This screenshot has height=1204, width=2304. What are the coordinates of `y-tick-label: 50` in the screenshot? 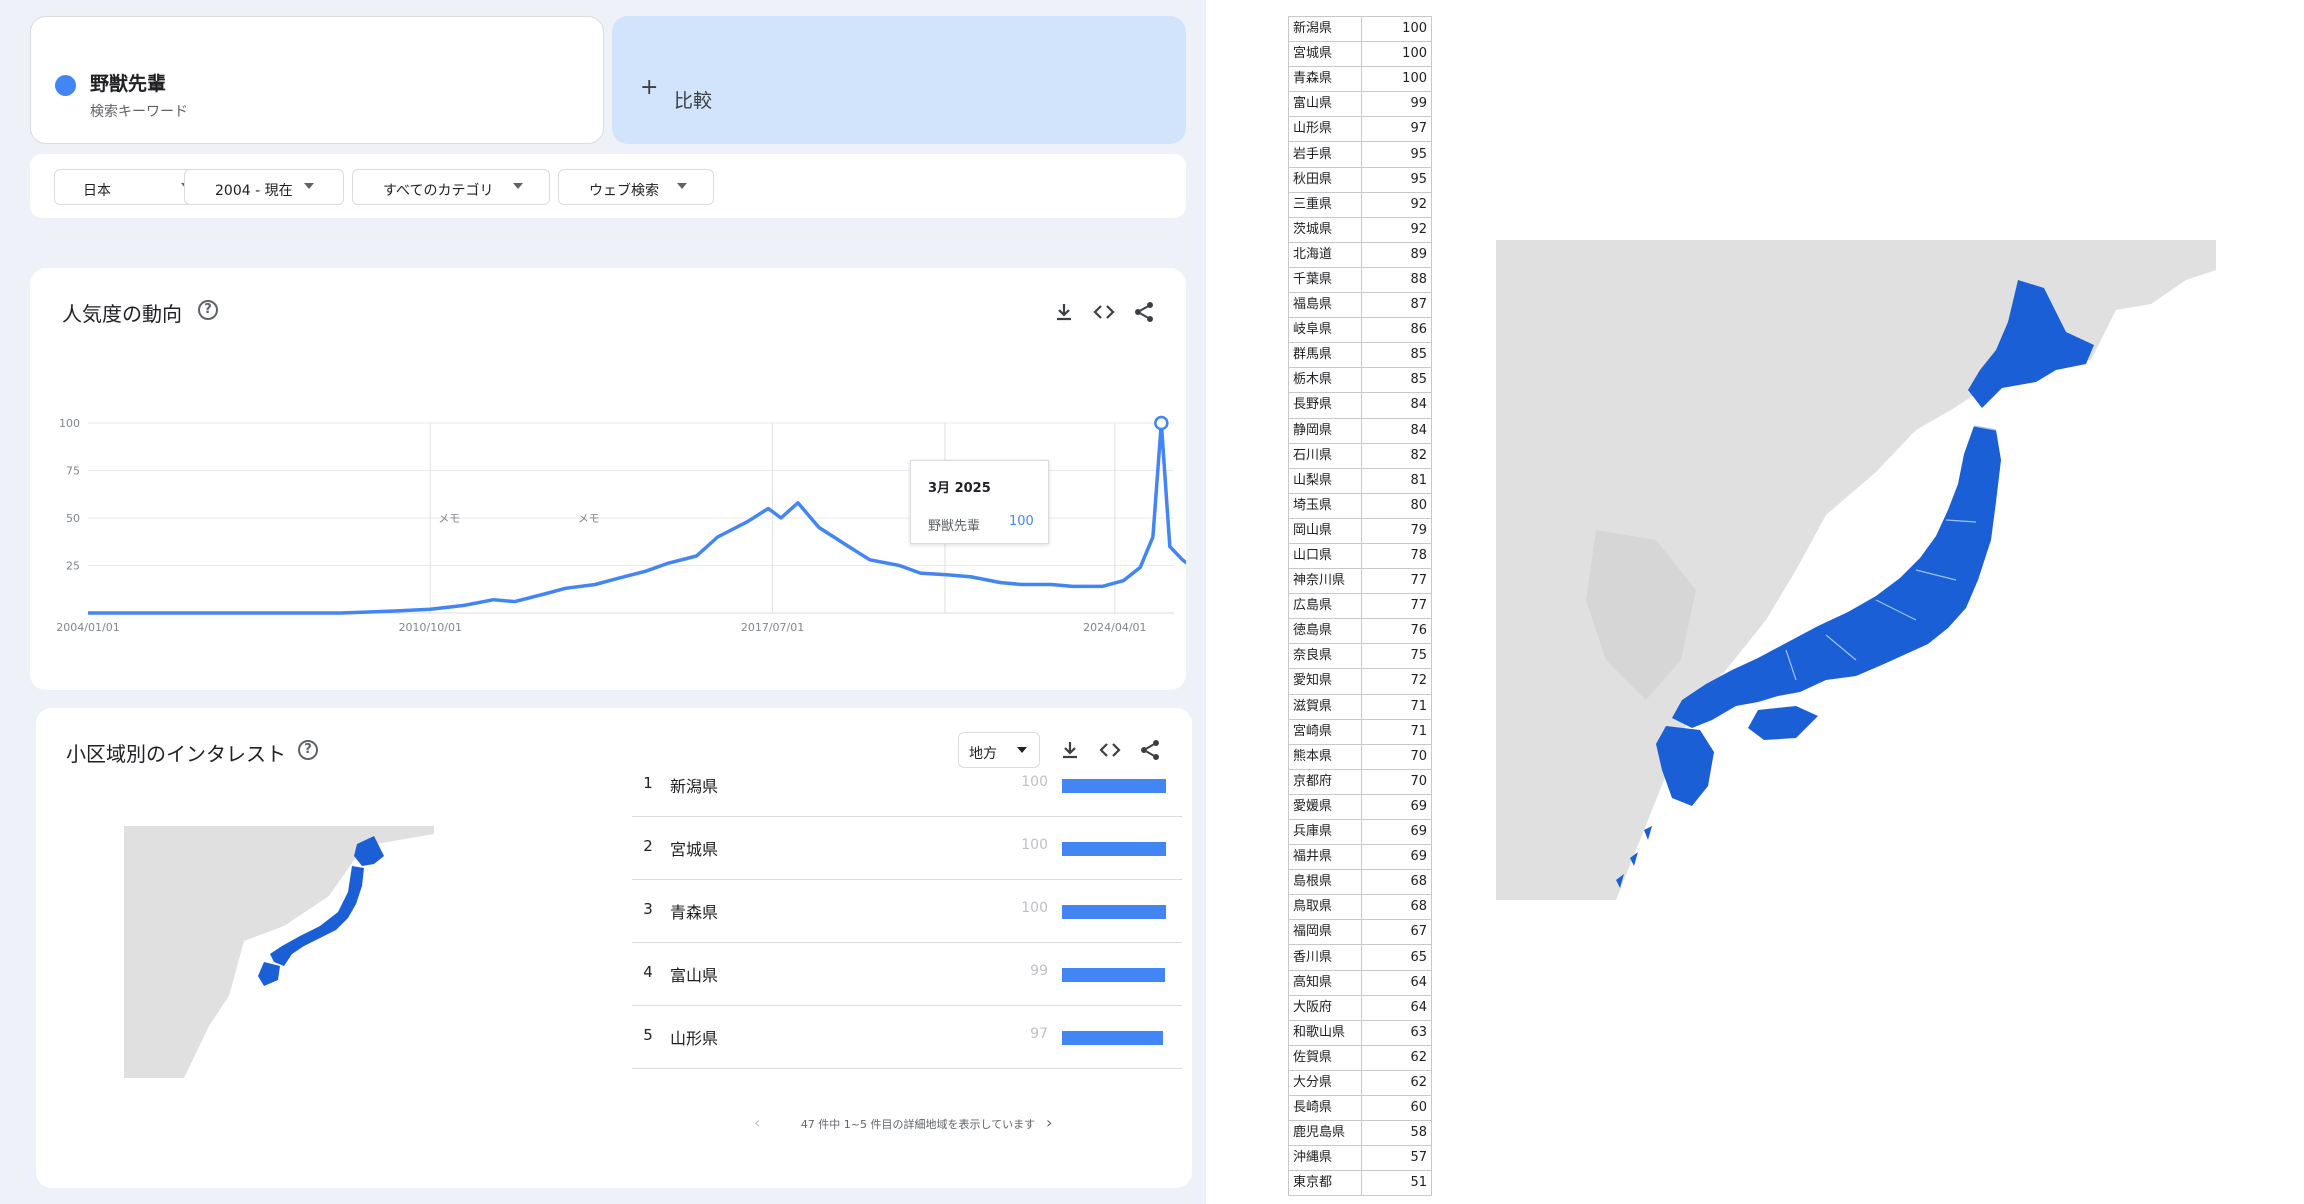 It's located at (73, 518).